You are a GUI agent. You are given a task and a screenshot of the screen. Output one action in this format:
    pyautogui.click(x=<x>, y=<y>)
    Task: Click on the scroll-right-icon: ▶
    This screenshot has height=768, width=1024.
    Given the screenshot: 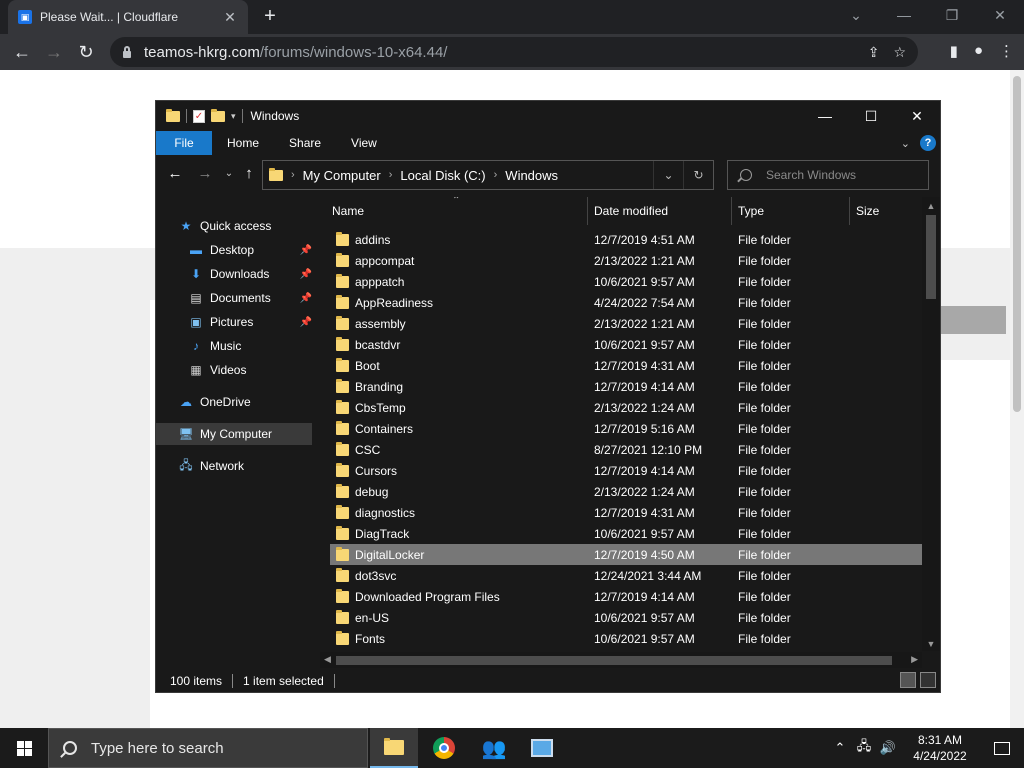 What is the action you would take?
    pyautogui.click(x=914, y=659)
    